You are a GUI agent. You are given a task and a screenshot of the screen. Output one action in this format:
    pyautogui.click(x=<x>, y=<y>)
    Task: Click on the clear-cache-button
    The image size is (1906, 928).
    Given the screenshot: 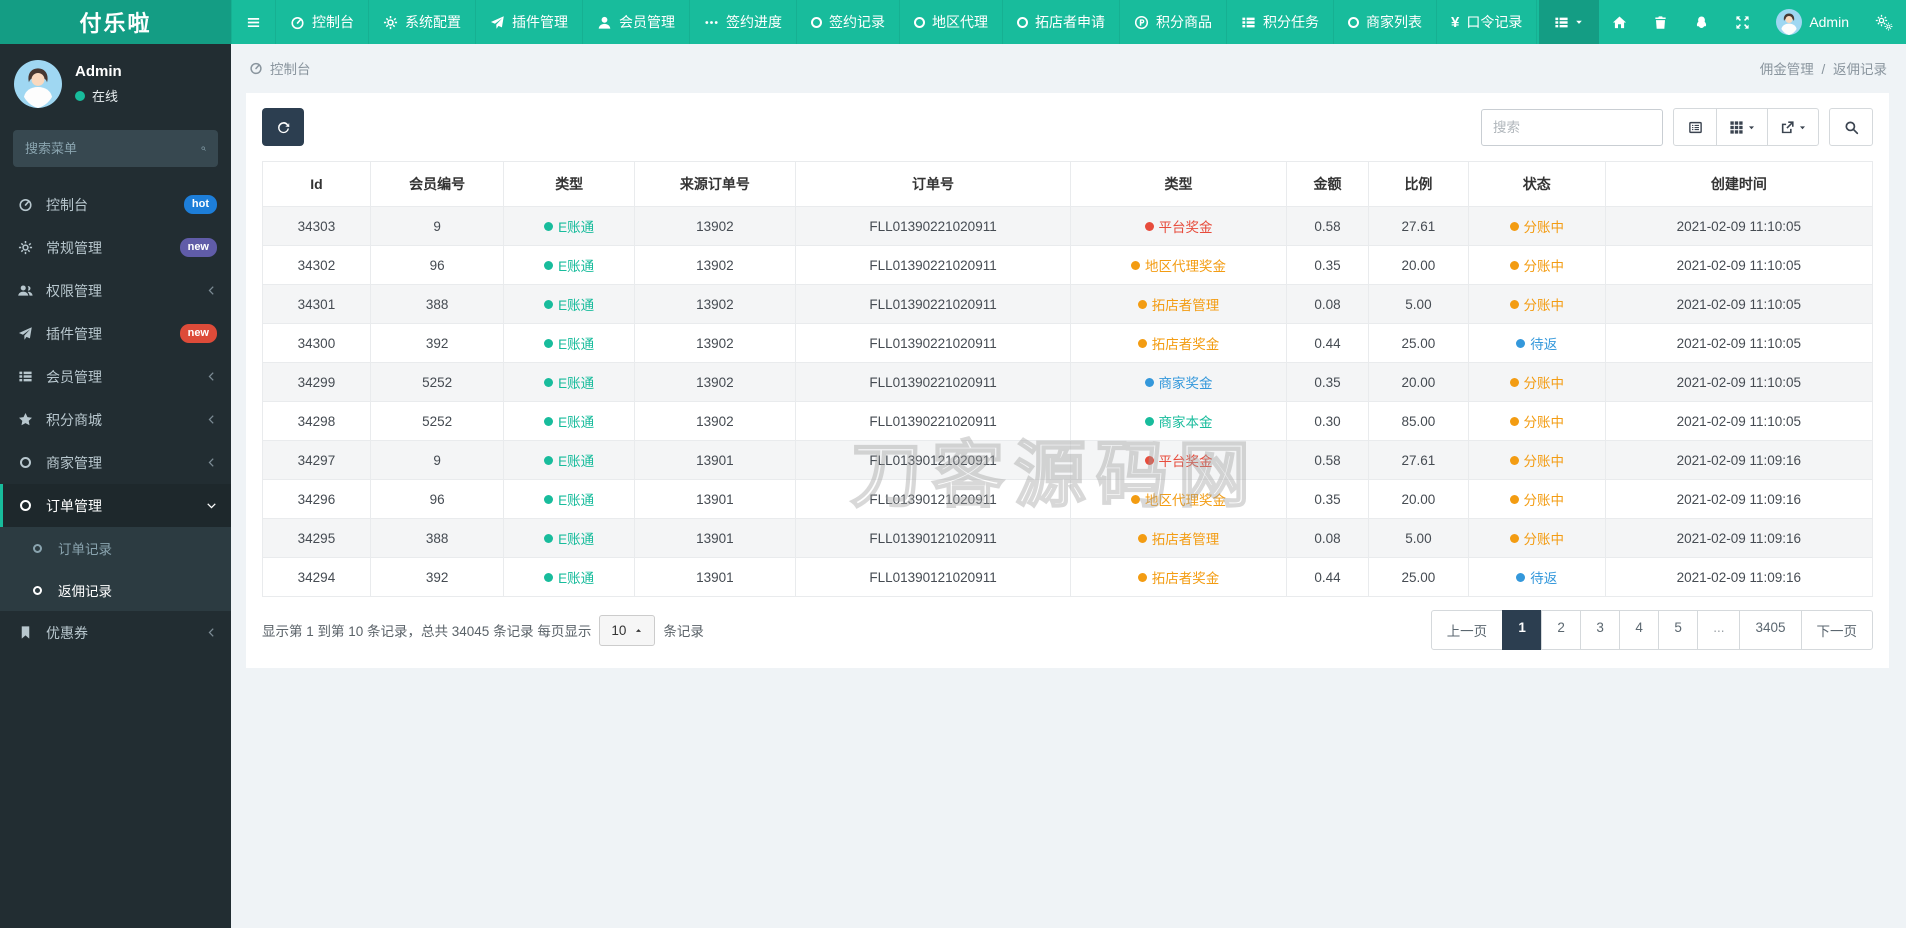 What is the action you would take?
    pyautogui.click(x=1660, y=22)
    